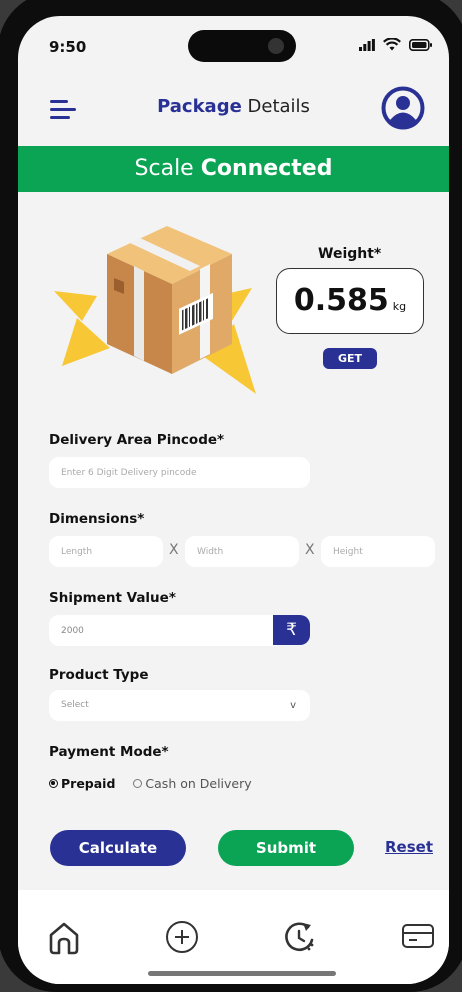  I want to click on reset-link: Reset, so click(409, 847).